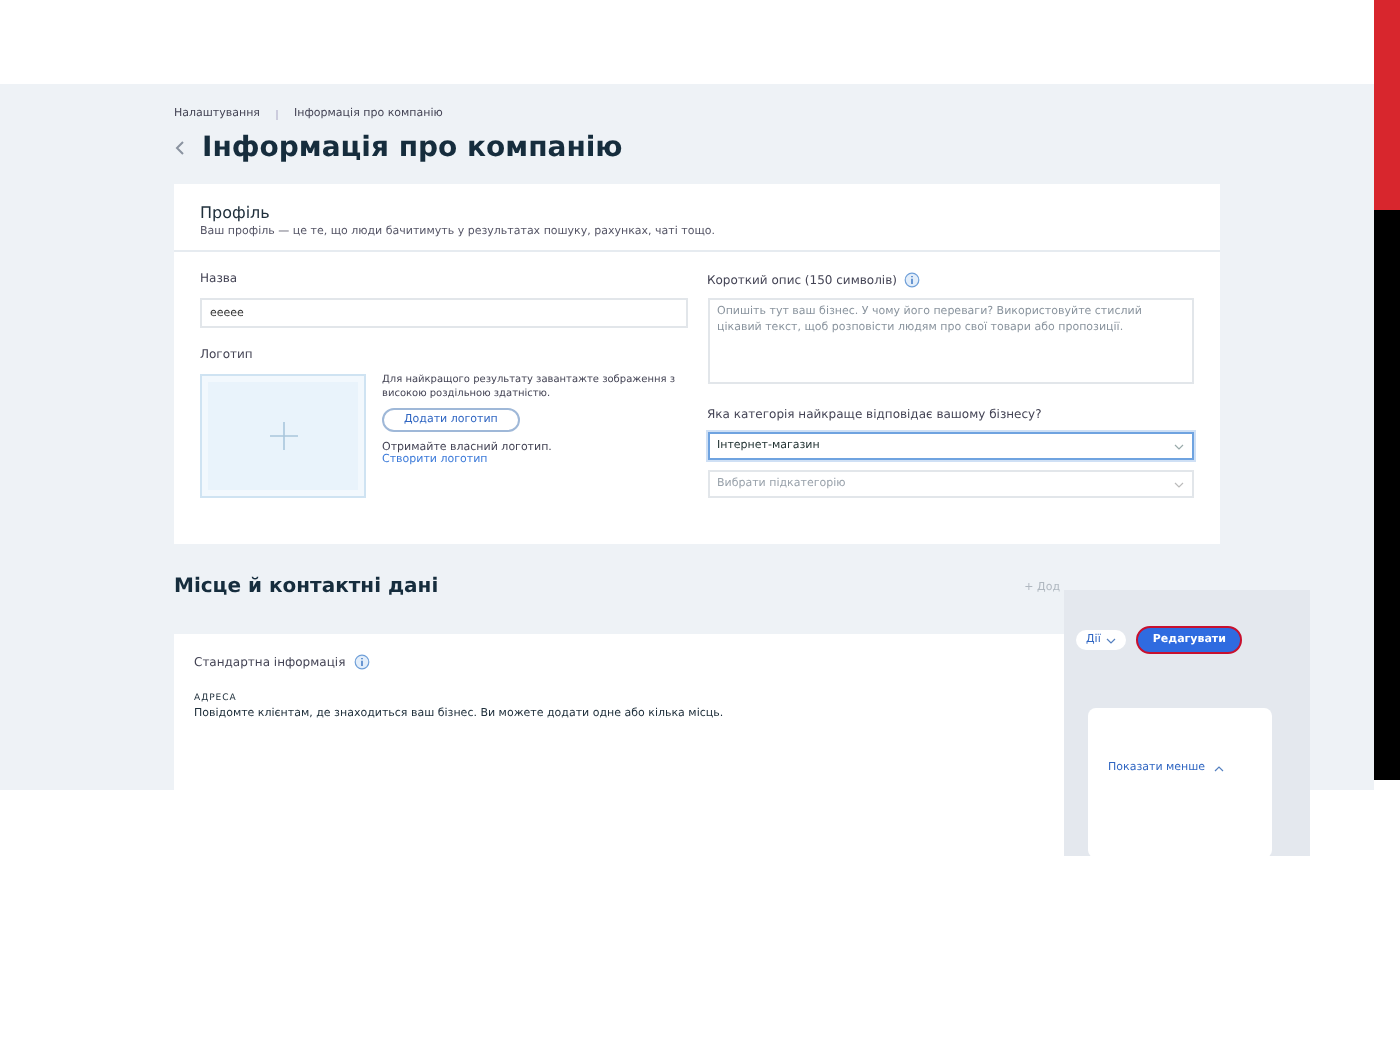  What do you see at coordinates (1218, 768) in the screenshot?
I see `chevron-up-icon` at bounding box center [1218, 768].